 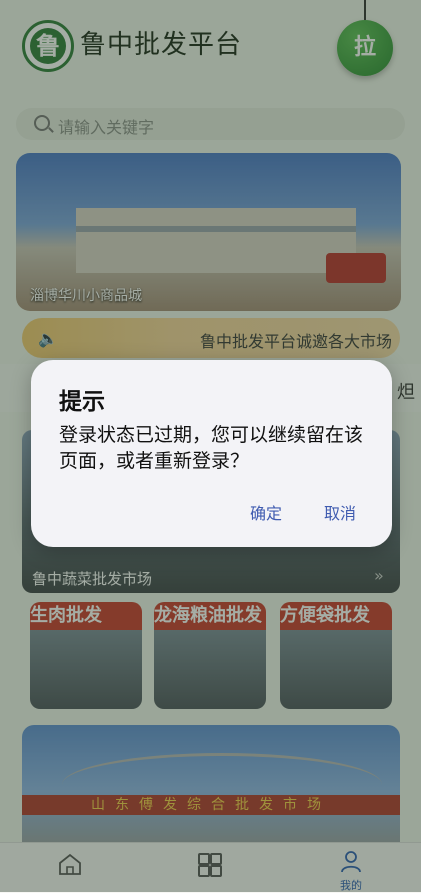 I want to click on confirm-button: 确定, so click(x=266, y=512).